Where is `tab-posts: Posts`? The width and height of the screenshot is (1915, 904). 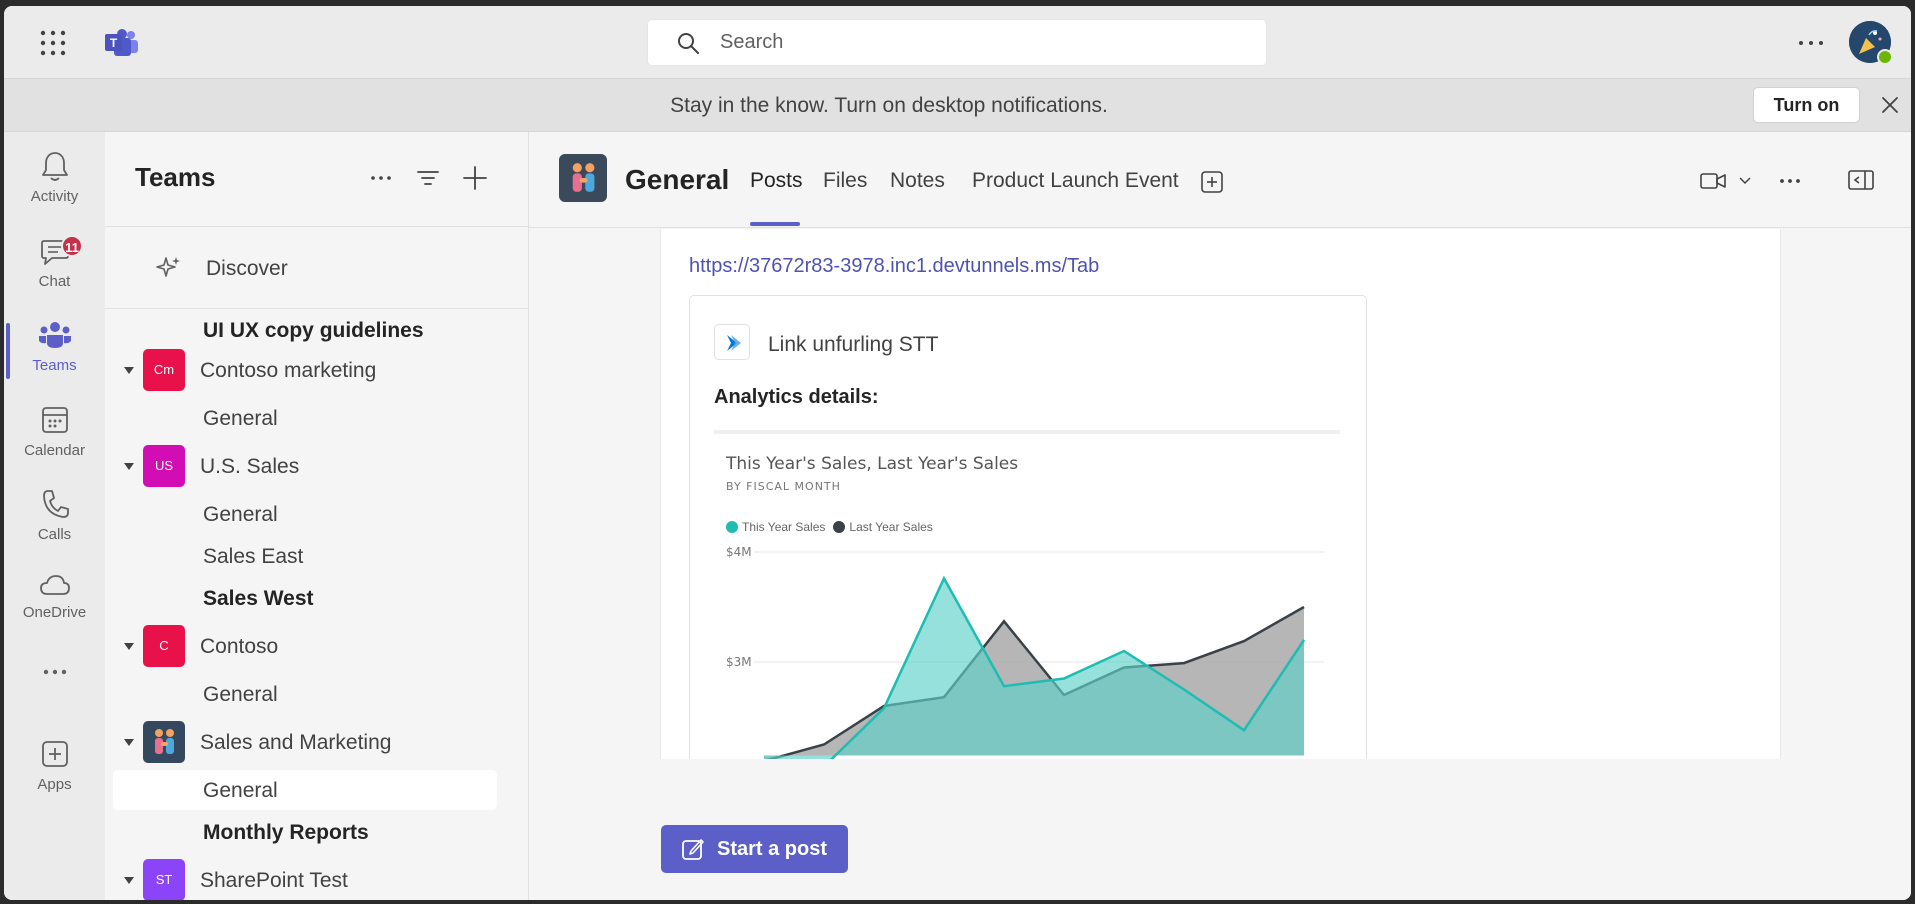 tab-posts: Posts is located at coordinates (776, 181).